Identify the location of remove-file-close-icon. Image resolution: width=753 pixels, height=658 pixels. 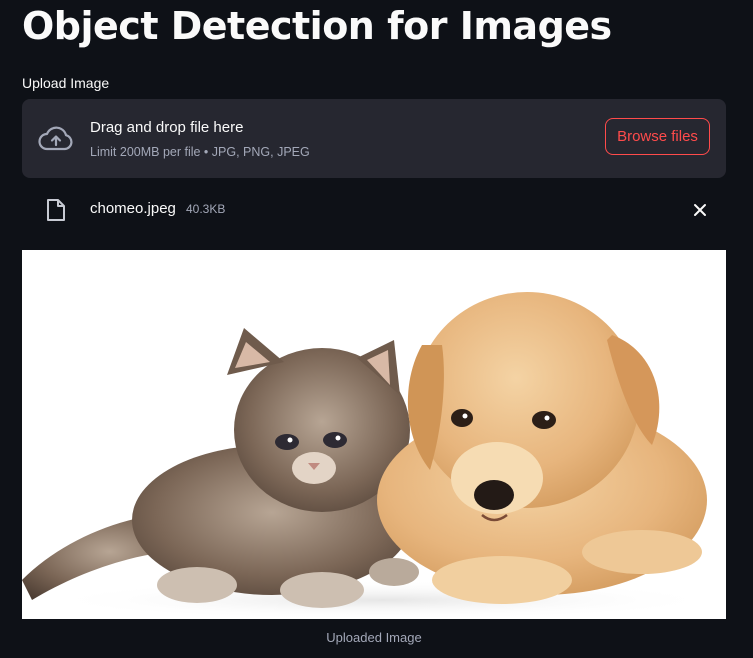
(700, 210).